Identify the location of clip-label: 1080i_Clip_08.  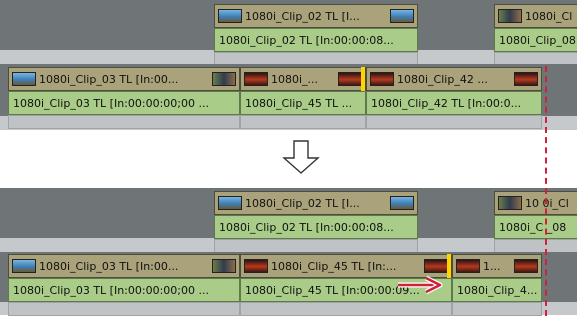
(537, 40).